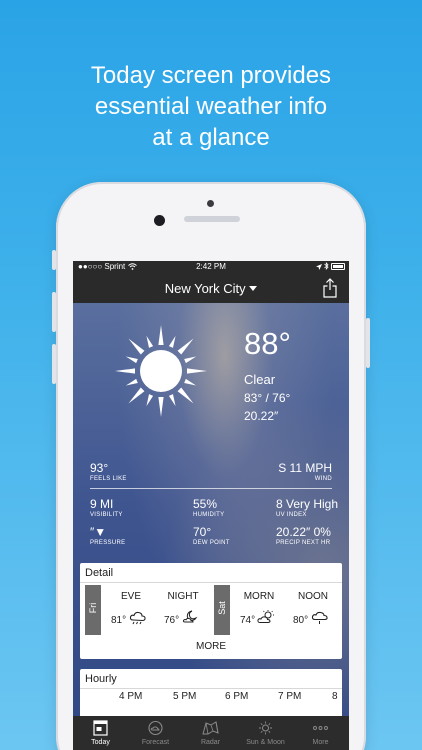 Image resolution: width=422 pixels, height=750 pixels. I want to click on day-label-fri: Fri, so click(93, 608).